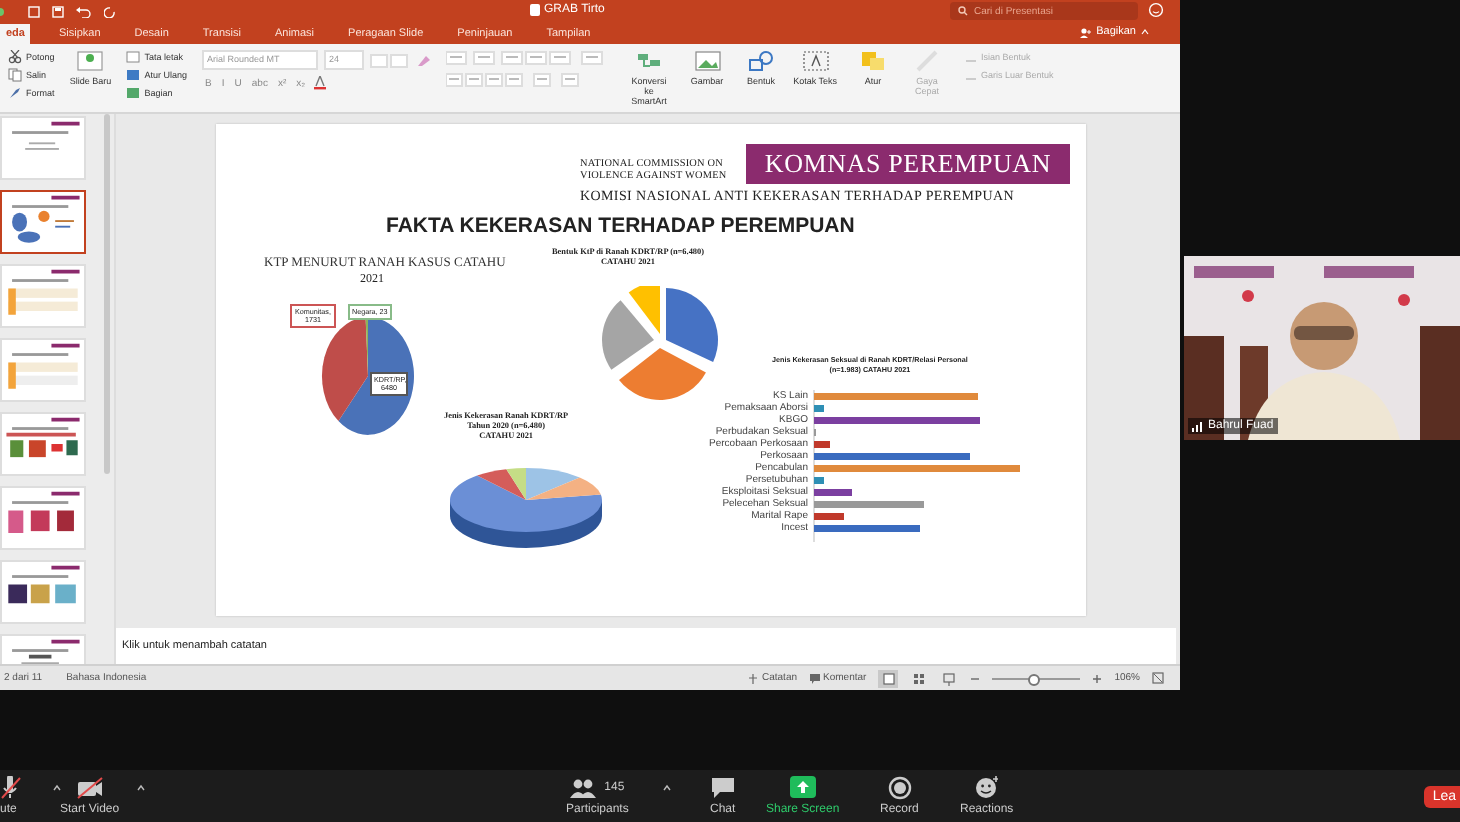  Describe the element at coordinates (802, 787) in the screenshot. I see `share-screen-icon` at that location.